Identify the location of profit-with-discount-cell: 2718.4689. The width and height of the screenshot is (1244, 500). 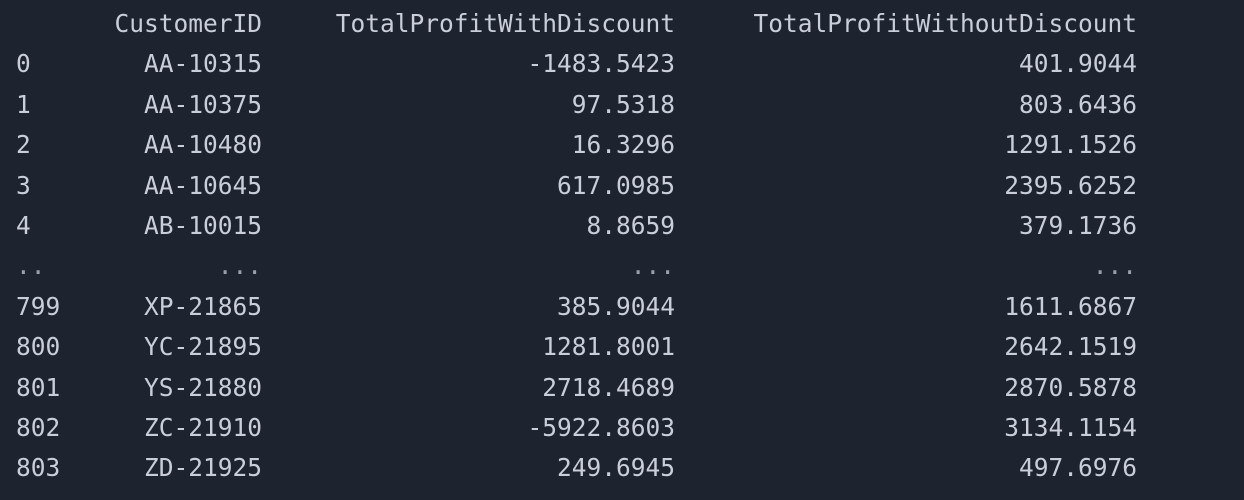
(608, 387).